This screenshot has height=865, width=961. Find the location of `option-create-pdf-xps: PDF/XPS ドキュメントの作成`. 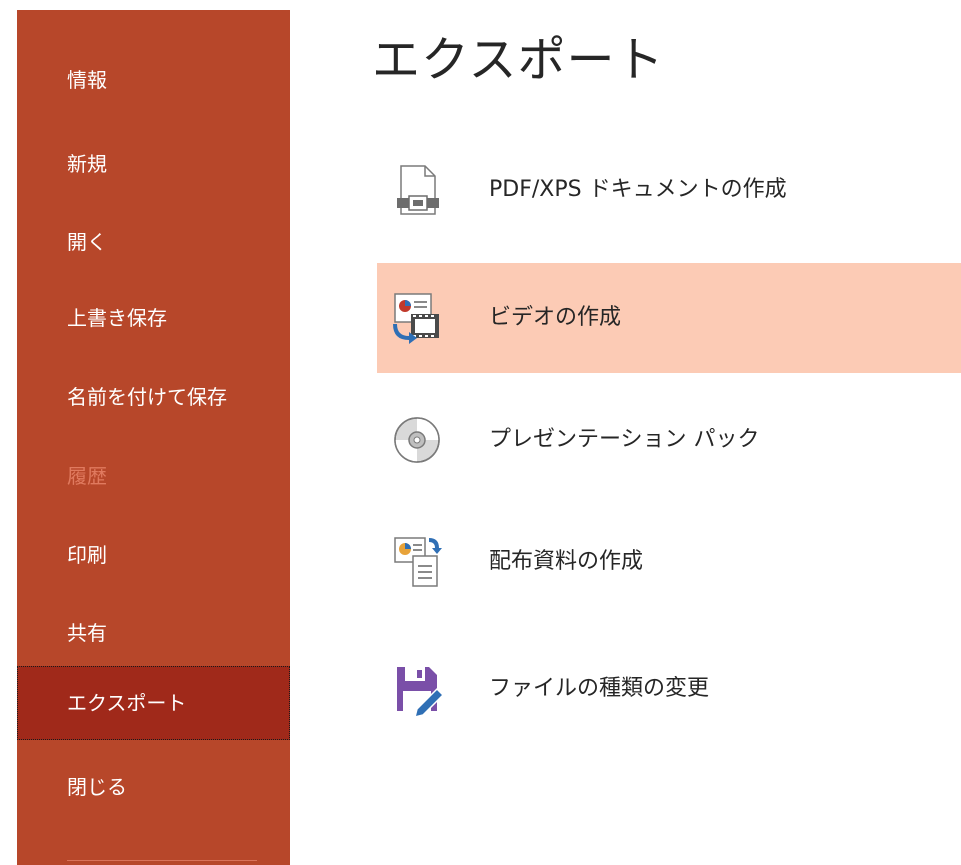

option-create-pdf-xps: PDF/XPS ドキュメントの作成 is located at coordinates (669, 190).